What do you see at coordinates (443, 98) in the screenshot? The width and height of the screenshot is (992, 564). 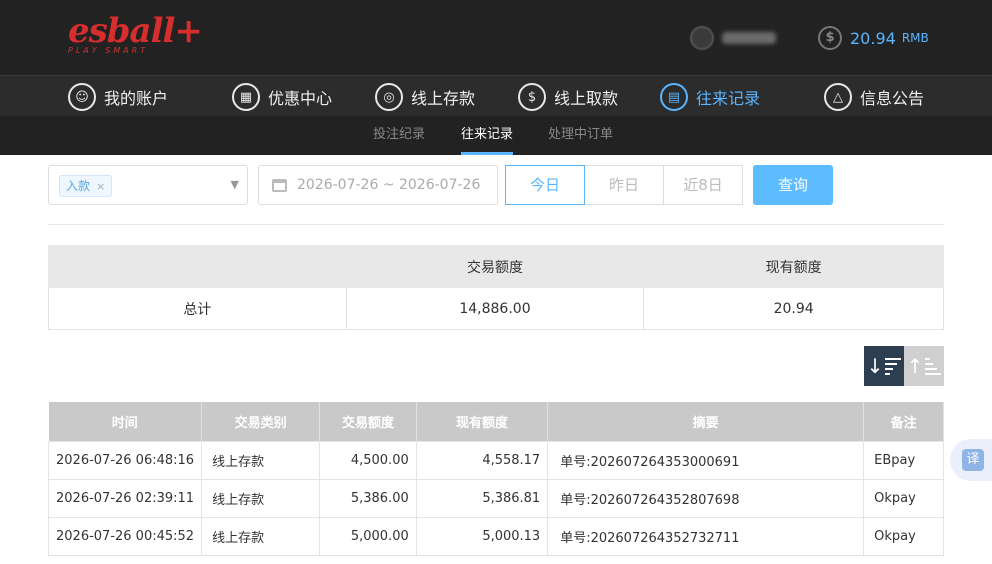 I see `nav-label: 线上存款` at bounding box center [443, 98].